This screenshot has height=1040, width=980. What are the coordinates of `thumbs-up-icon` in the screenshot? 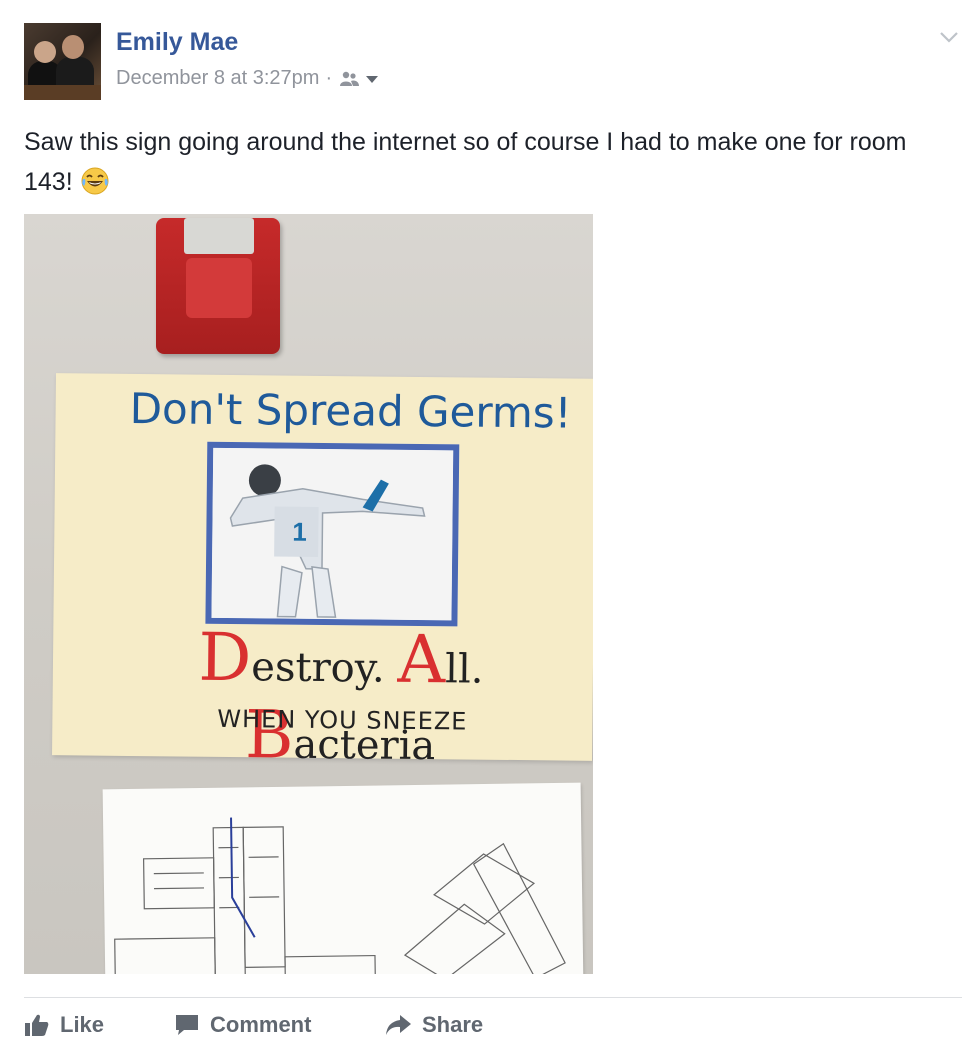 It's located at (37, 1025).